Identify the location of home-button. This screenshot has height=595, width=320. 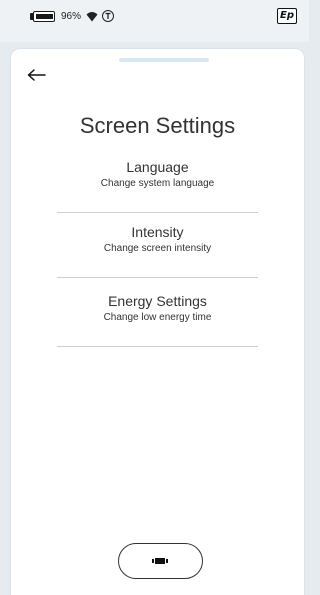
(160, 561).